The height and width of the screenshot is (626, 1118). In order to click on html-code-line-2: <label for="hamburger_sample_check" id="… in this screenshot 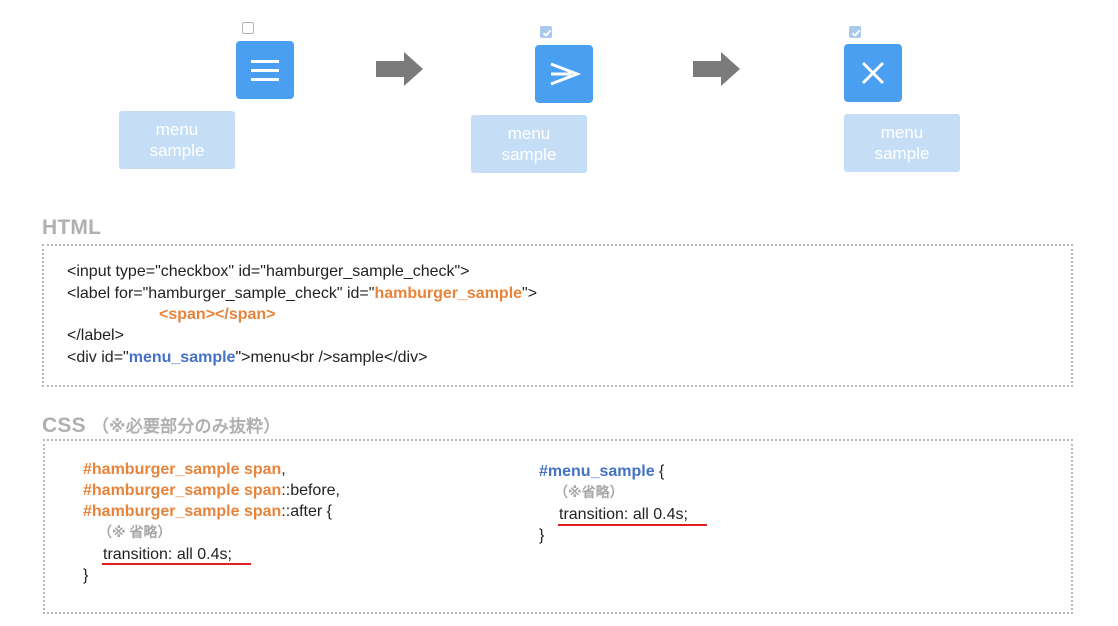, I will do `click(302, 294)`.